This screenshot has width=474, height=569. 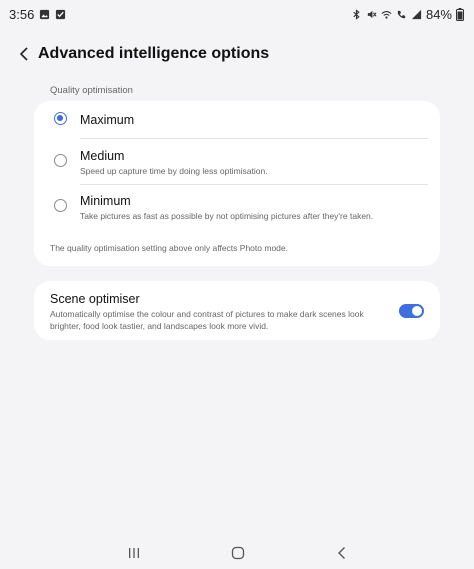 What do you see at coordinates (237, 14) in the screenshot?
I see `status-bar: 3:56 84%` at bounding box center [237, 14].